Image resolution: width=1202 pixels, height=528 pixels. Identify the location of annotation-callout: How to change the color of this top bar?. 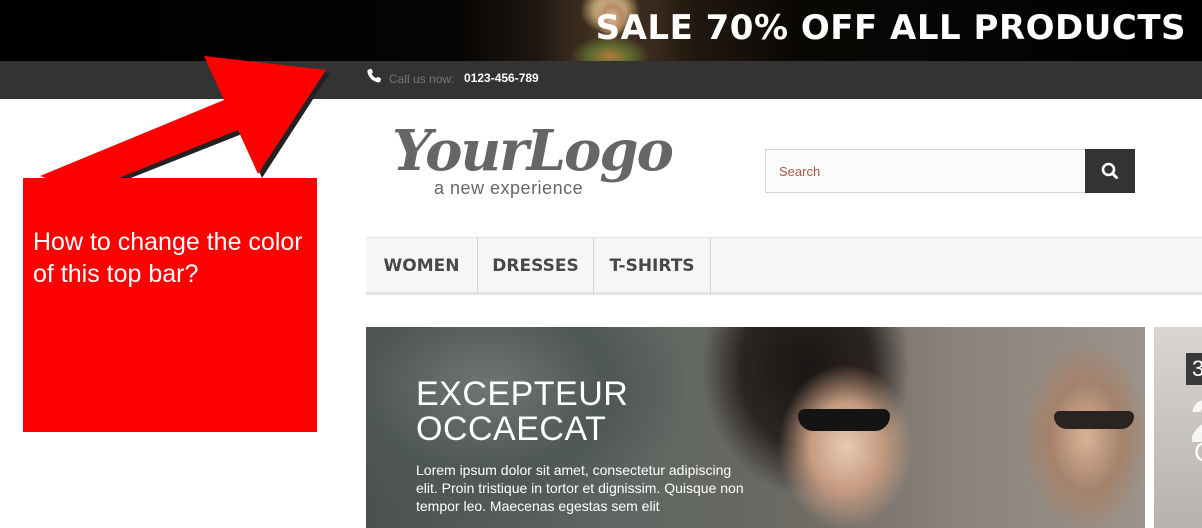
(170, 305).